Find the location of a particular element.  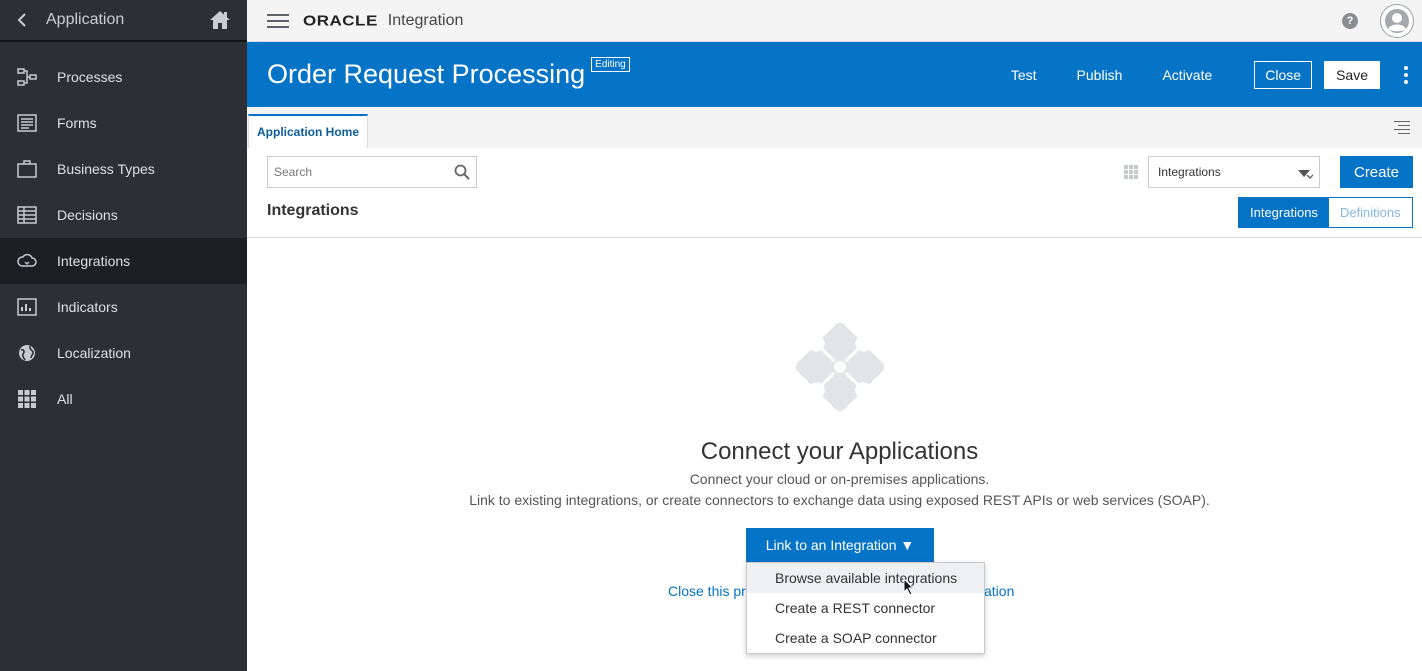

puzzle-icon is located at coordinates (840, 367).